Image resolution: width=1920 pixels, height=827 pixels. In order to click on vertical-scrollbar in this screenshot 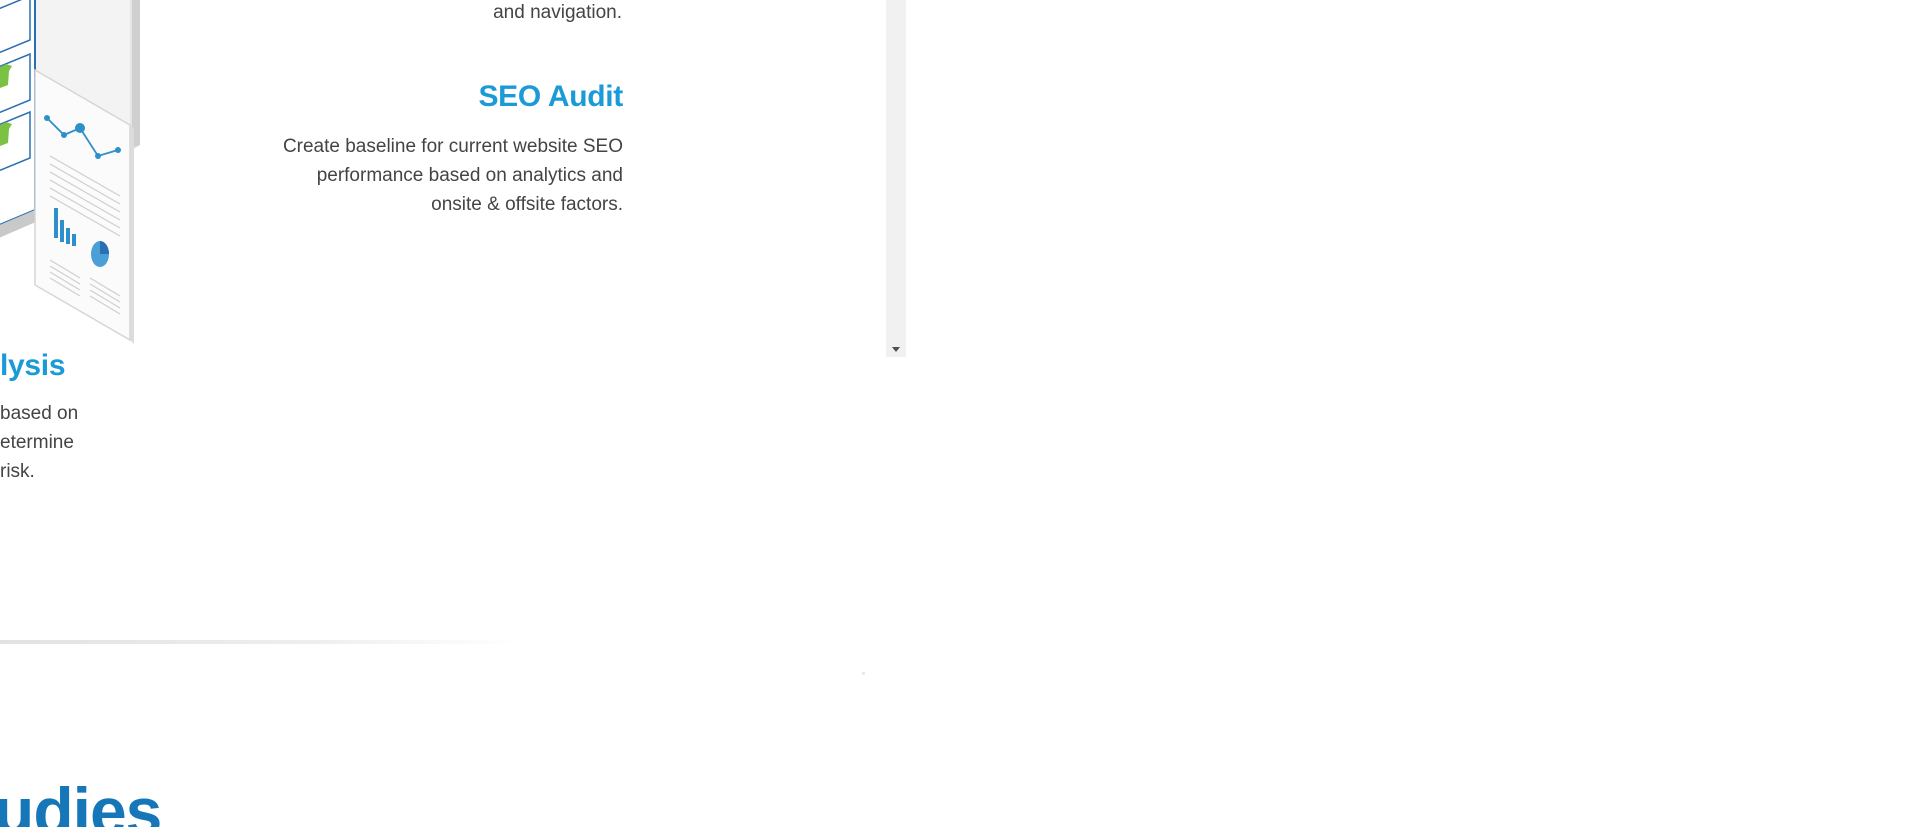, I will do `click(896, 178)`.